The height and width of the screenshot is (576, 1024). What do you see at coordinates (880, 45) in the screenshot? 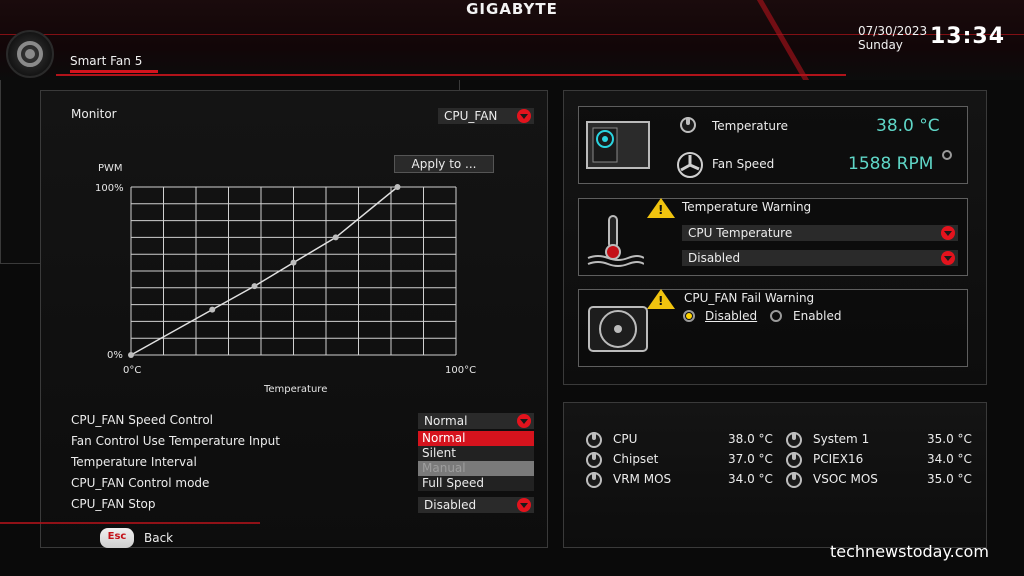
I see `day-display: Sunday` at bounding box center [880, 45].